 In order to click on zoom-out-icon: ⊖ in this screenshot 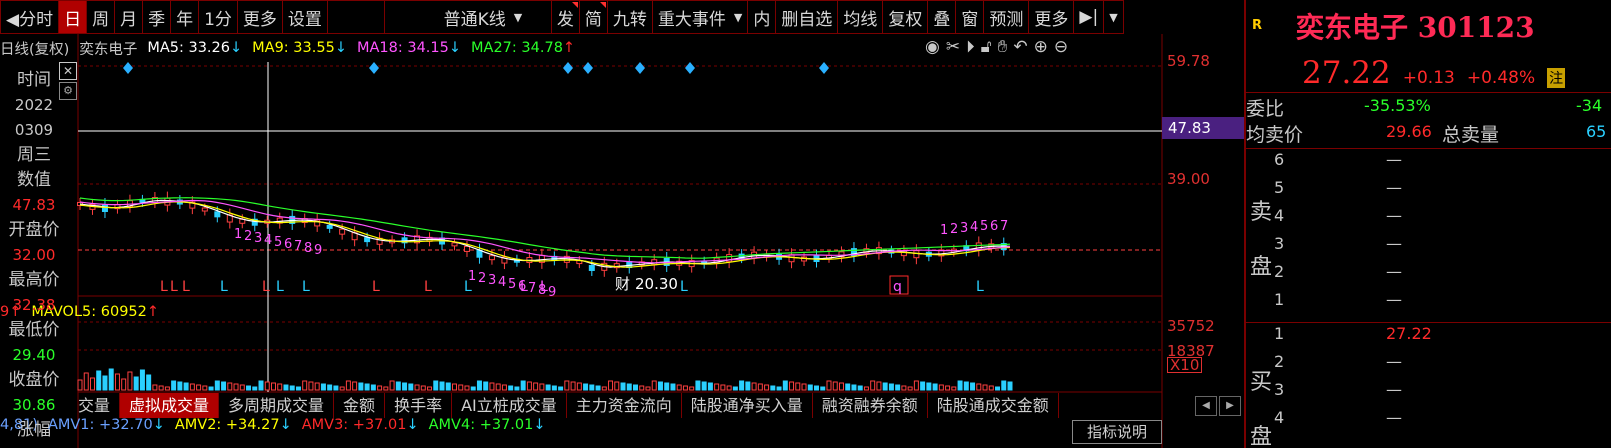, I will do `click(1061, 47)`.